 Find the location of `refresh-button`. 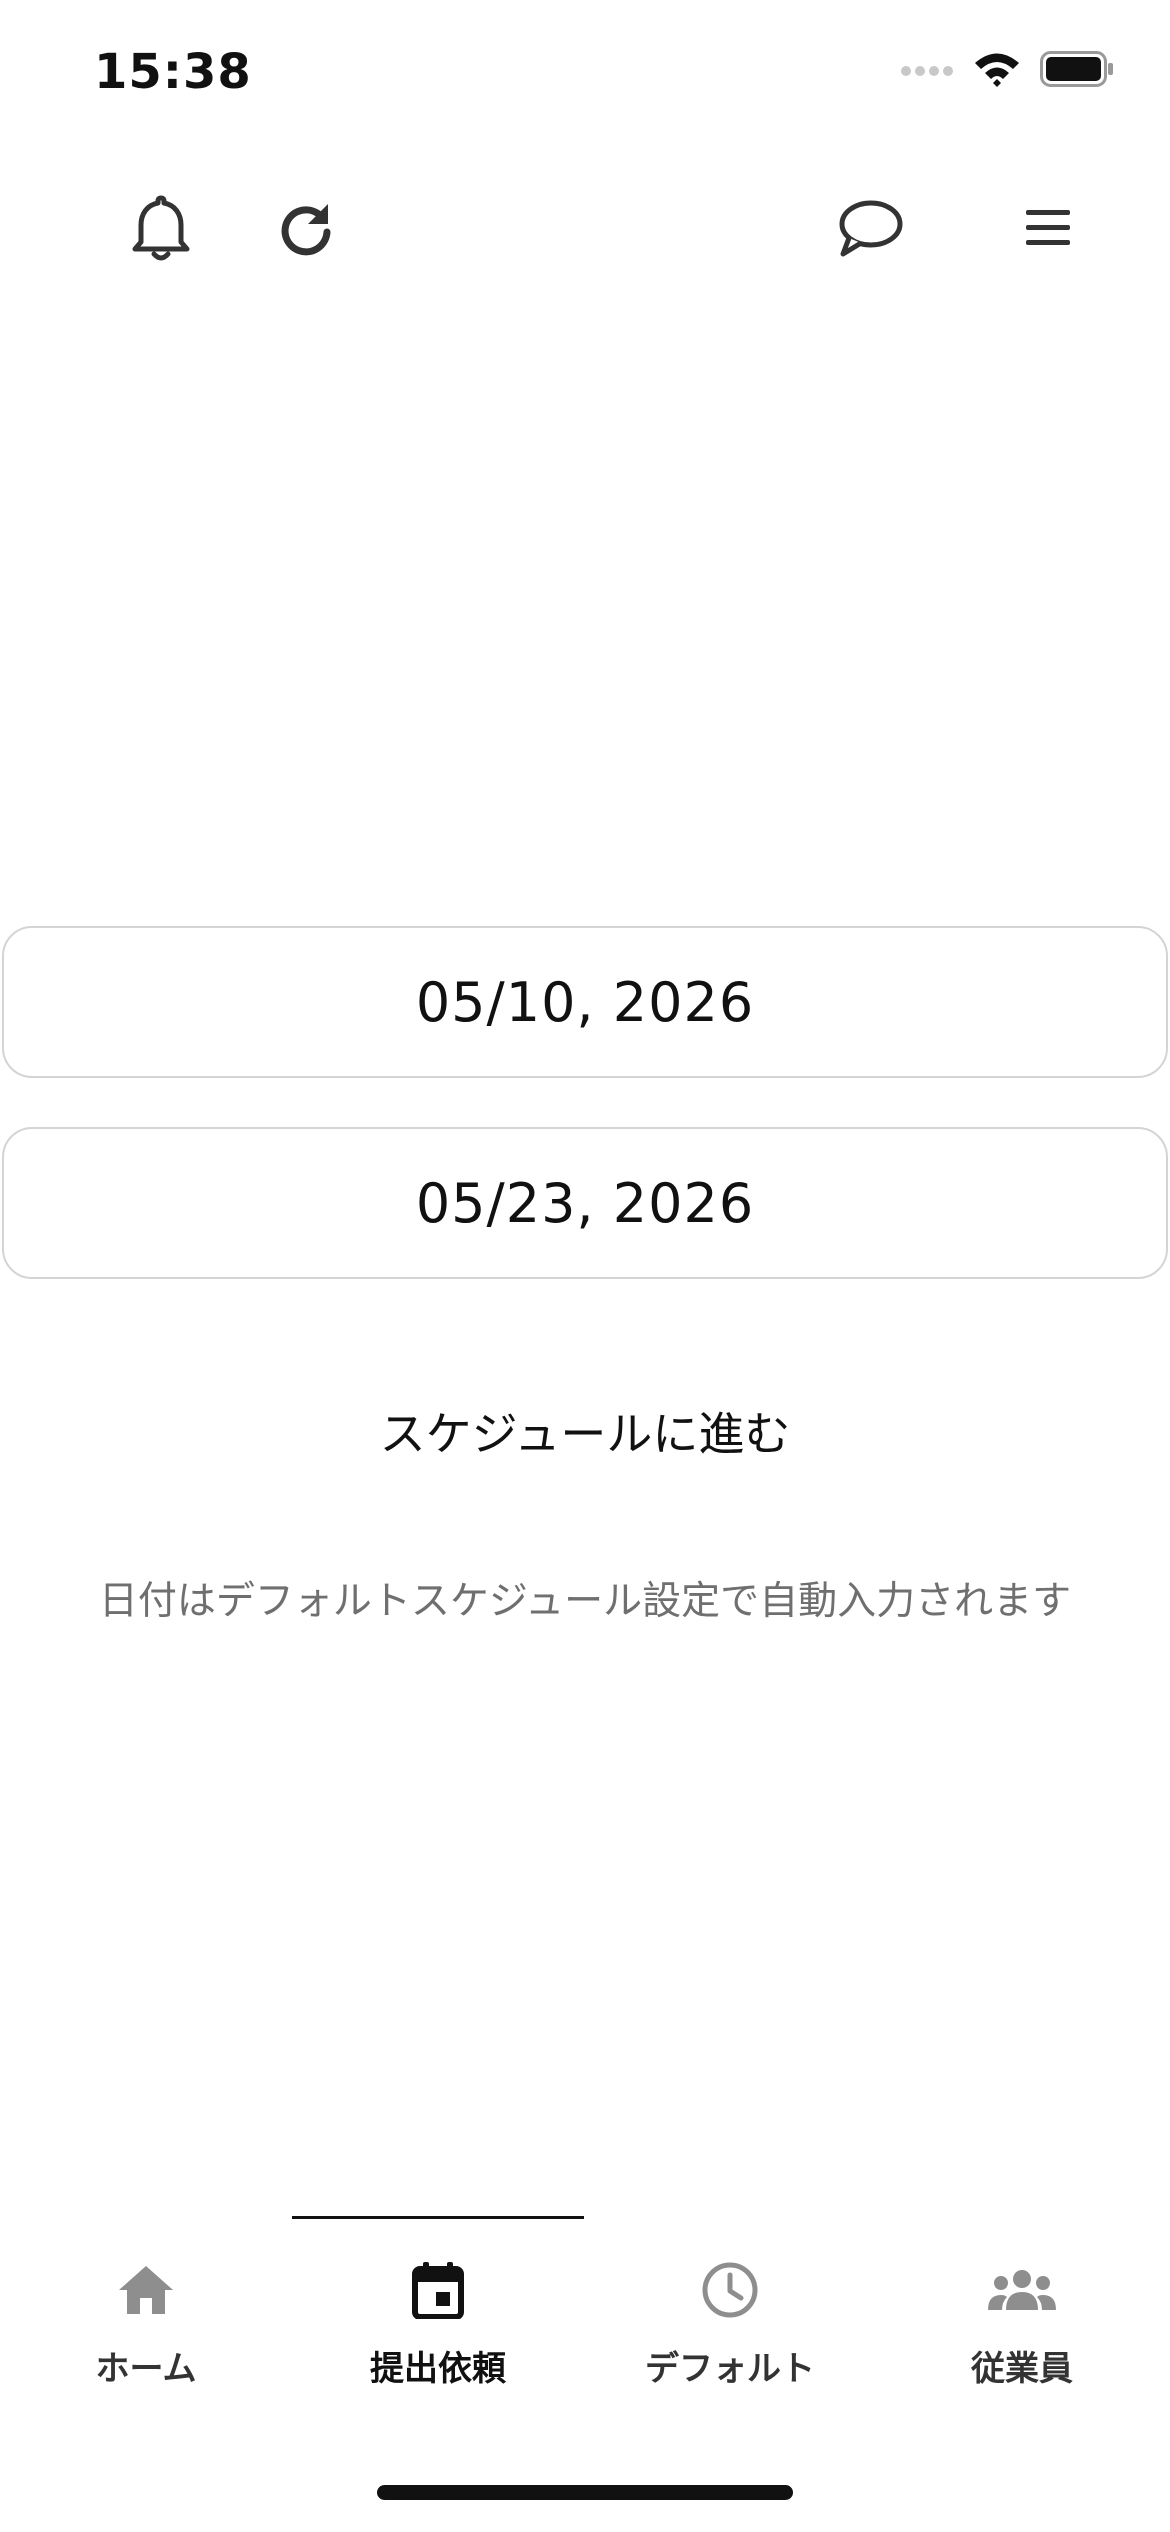

refresh-button is located at coordinates (306, 230).